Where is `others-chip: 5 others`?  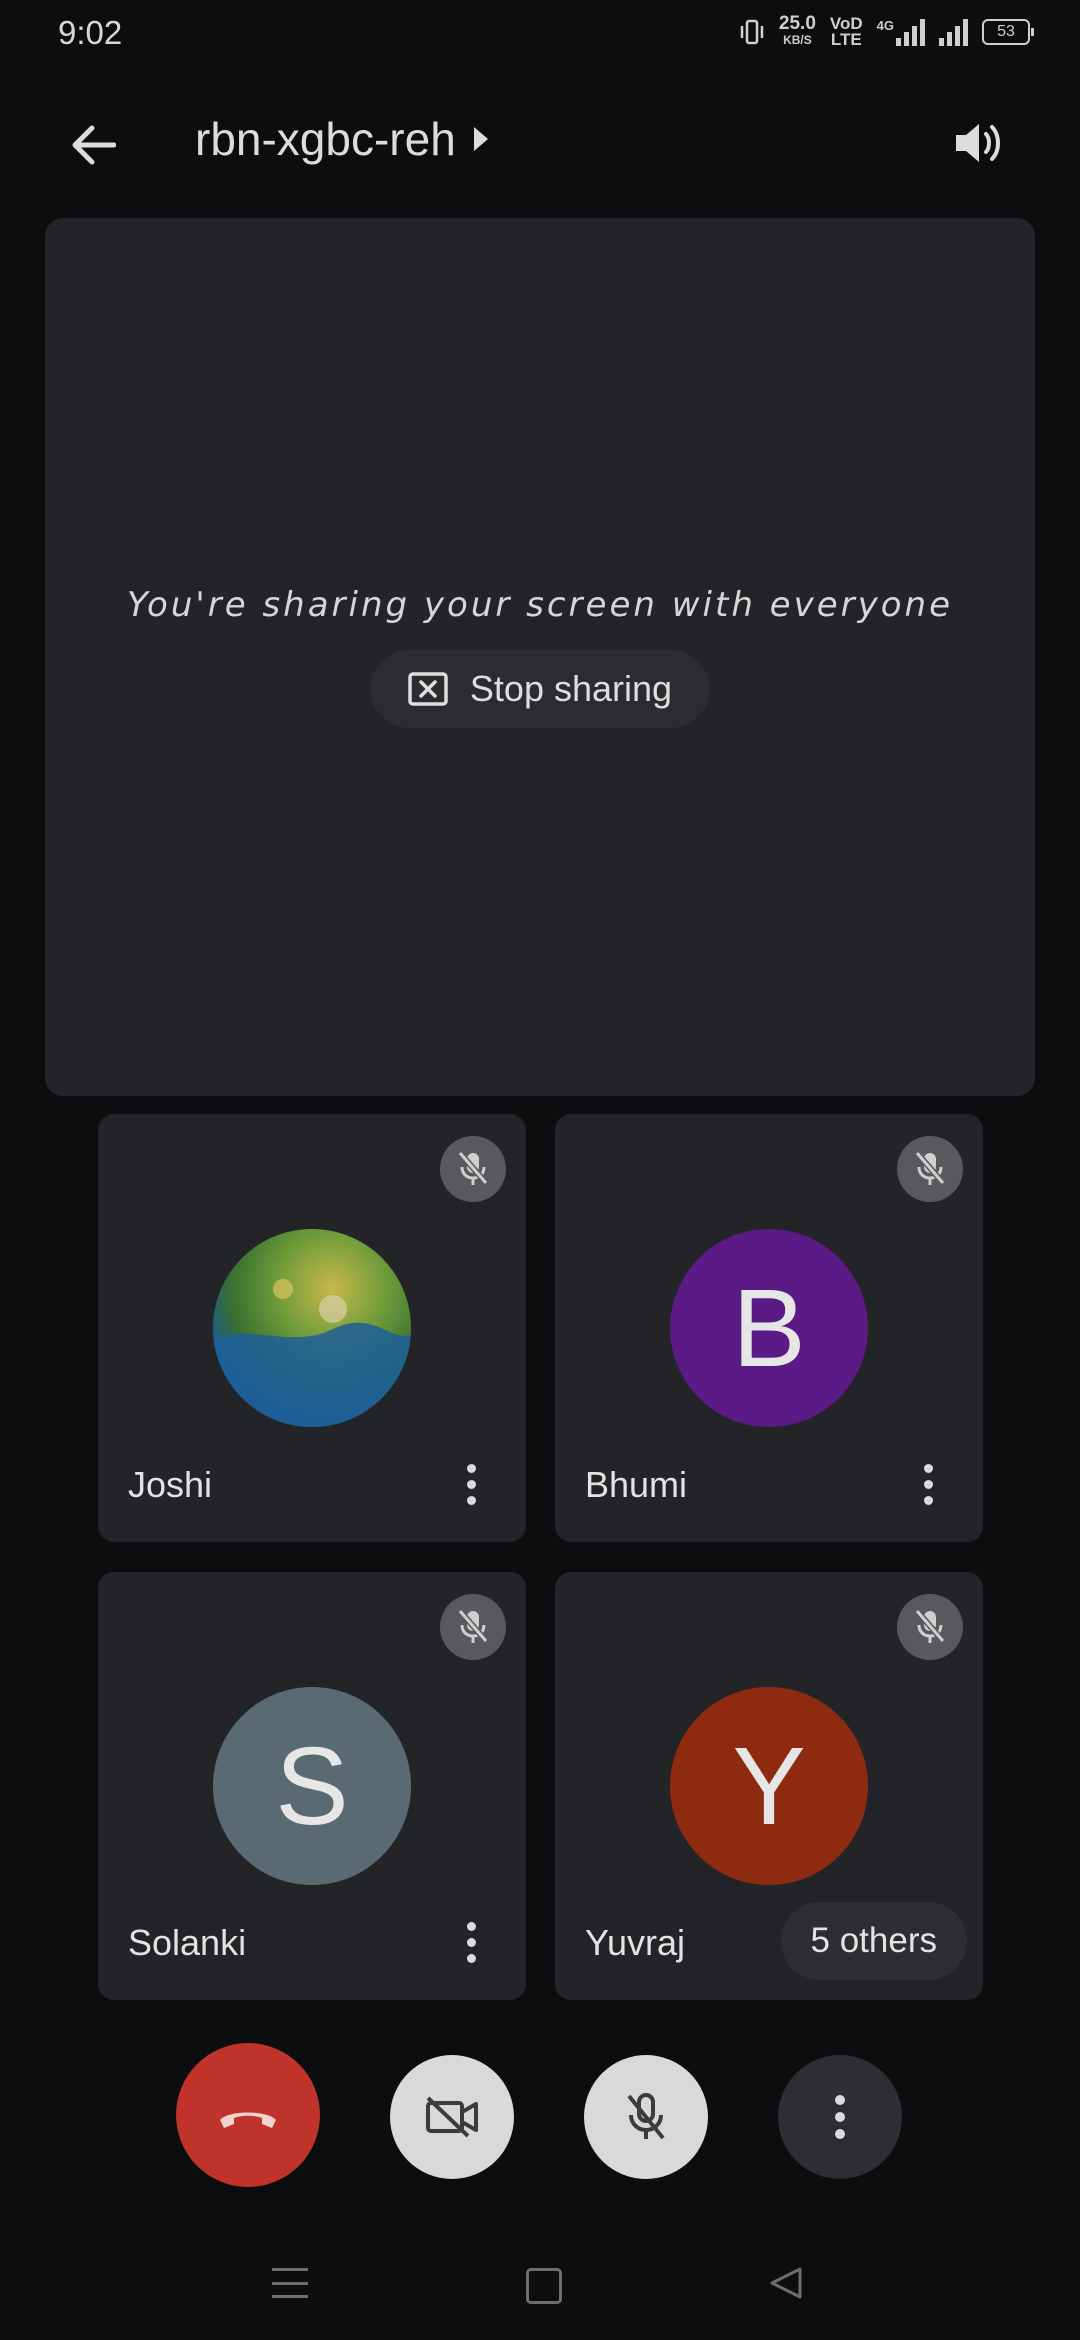 others-chip: 5 others is located at coordinates (873, 1941).